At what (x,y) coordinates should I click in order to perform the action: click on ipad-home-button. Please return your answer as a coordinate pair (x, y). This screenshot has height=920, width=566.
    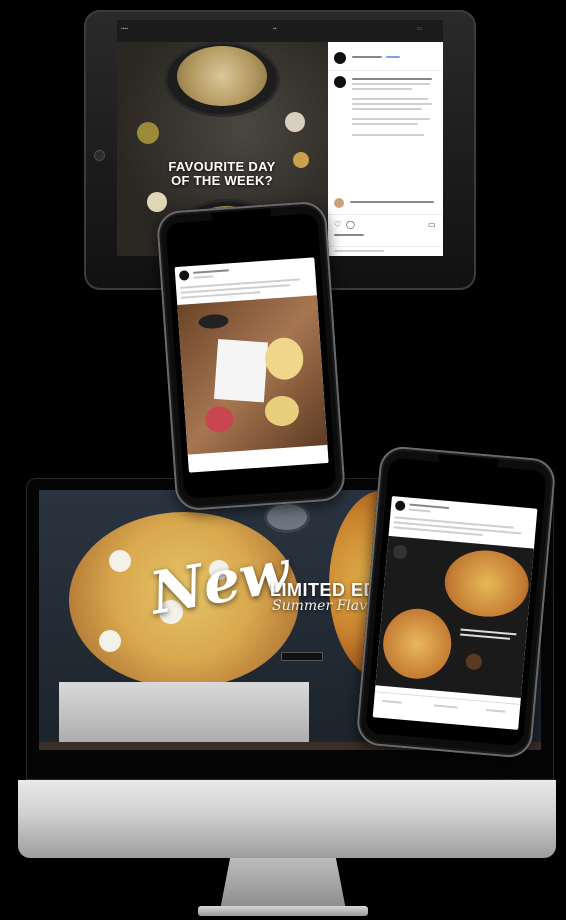
    Looking at the image, I should click on (99, 155).